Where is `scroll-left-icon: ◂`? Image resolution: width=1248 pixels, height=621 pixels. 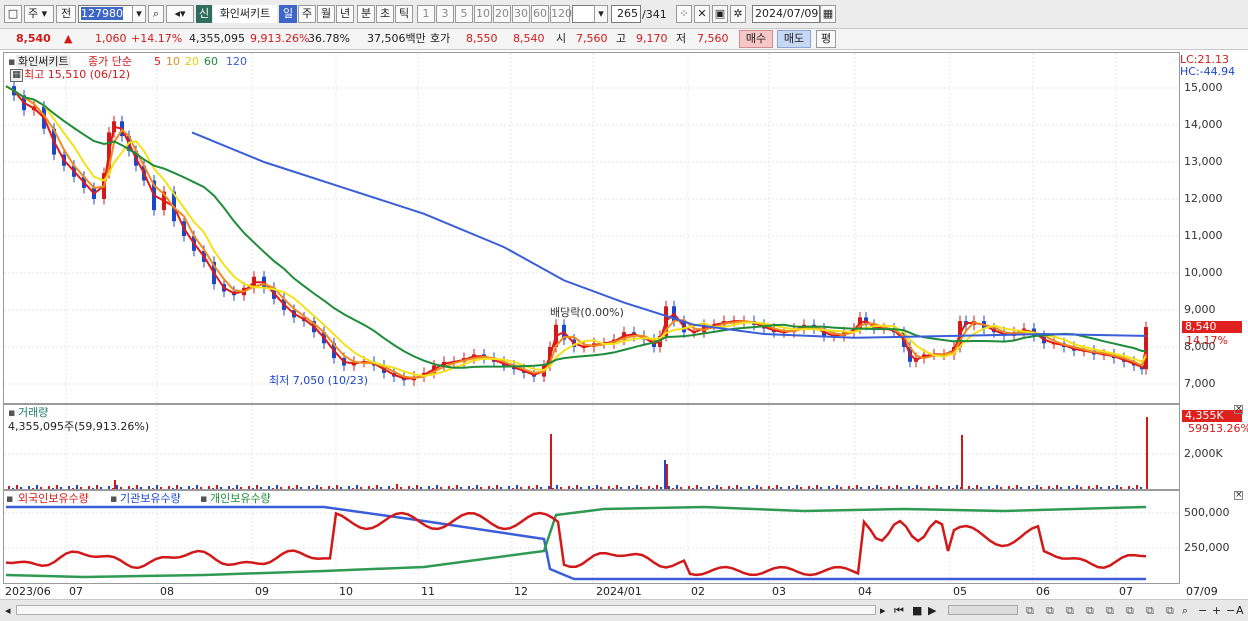
scroll-left-icon: ◂ is located at coordinates (8, 610).